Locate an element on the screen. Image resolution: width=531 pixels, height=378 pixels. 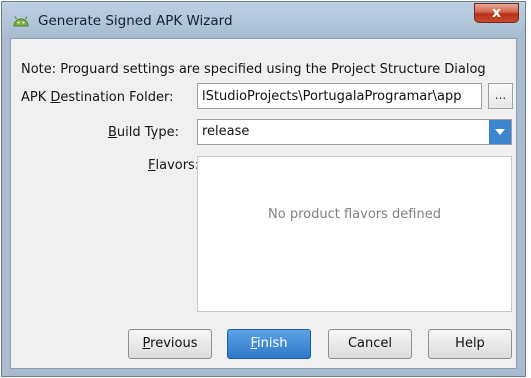
build-type-select: release is located at coordinates (354, 132).